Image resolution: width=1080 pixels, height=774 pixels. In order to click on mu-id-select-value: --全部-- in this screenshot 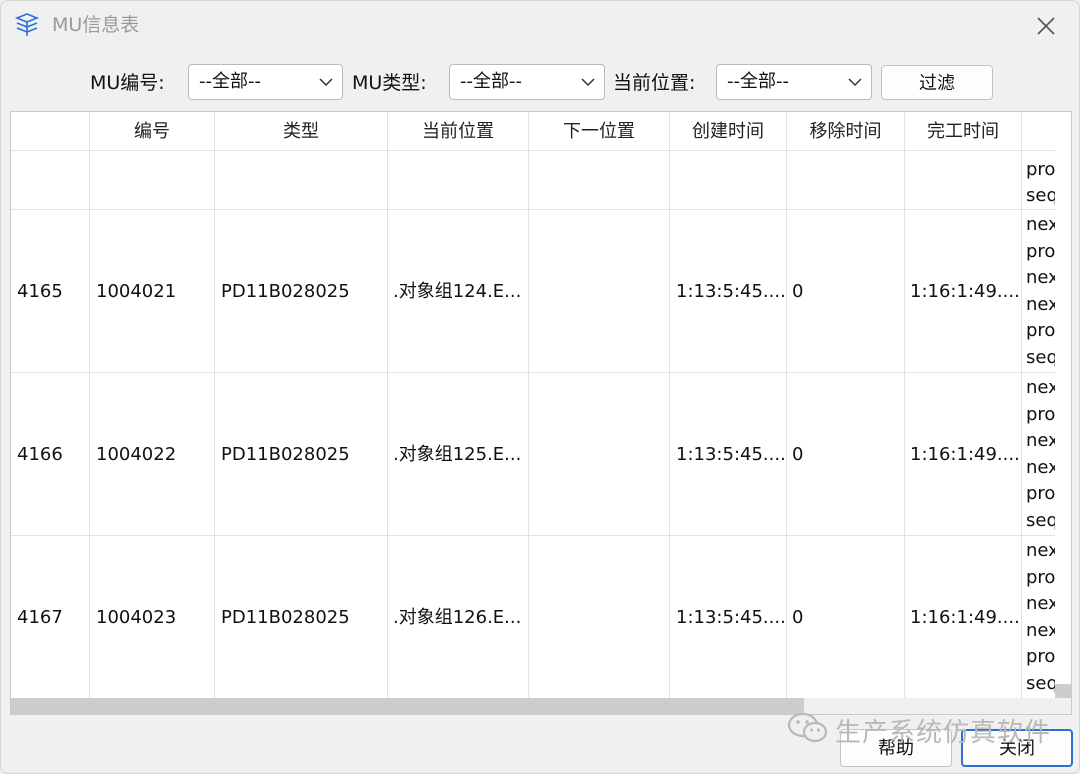, I will do `click(230, 81)`.